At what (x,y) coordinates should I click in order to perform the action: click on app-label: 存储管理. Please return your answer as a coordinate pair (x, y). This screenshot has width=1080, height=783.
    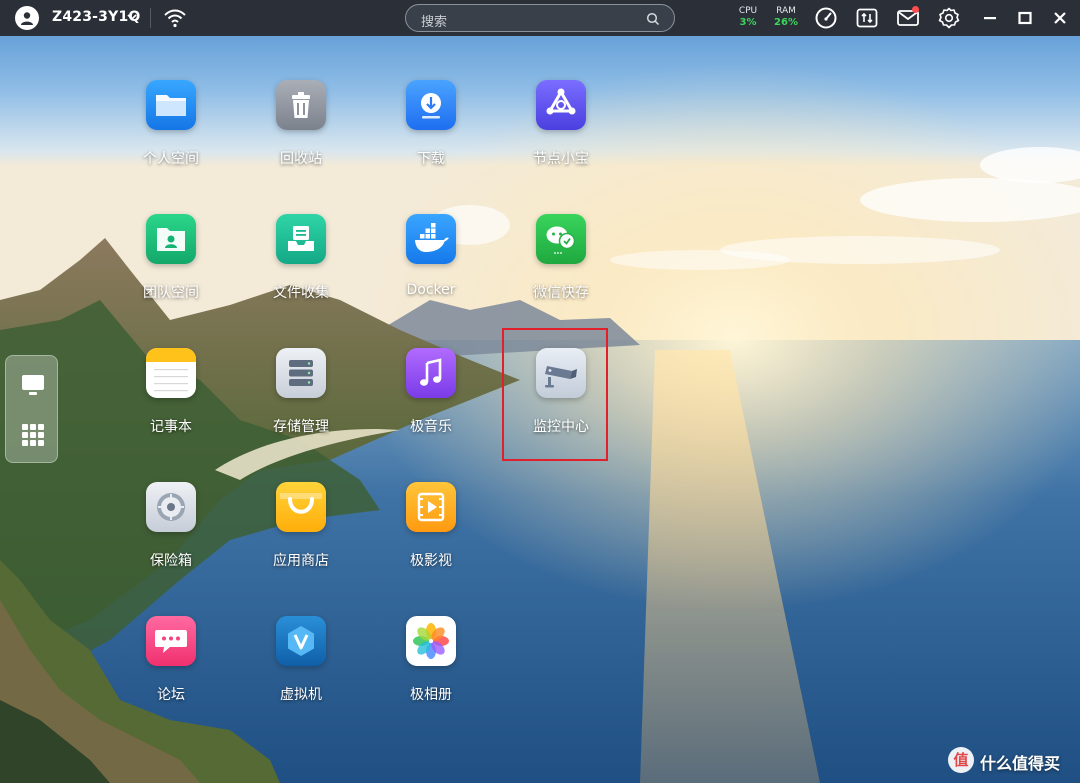
    Looking at the image, I should click on (301, 427).